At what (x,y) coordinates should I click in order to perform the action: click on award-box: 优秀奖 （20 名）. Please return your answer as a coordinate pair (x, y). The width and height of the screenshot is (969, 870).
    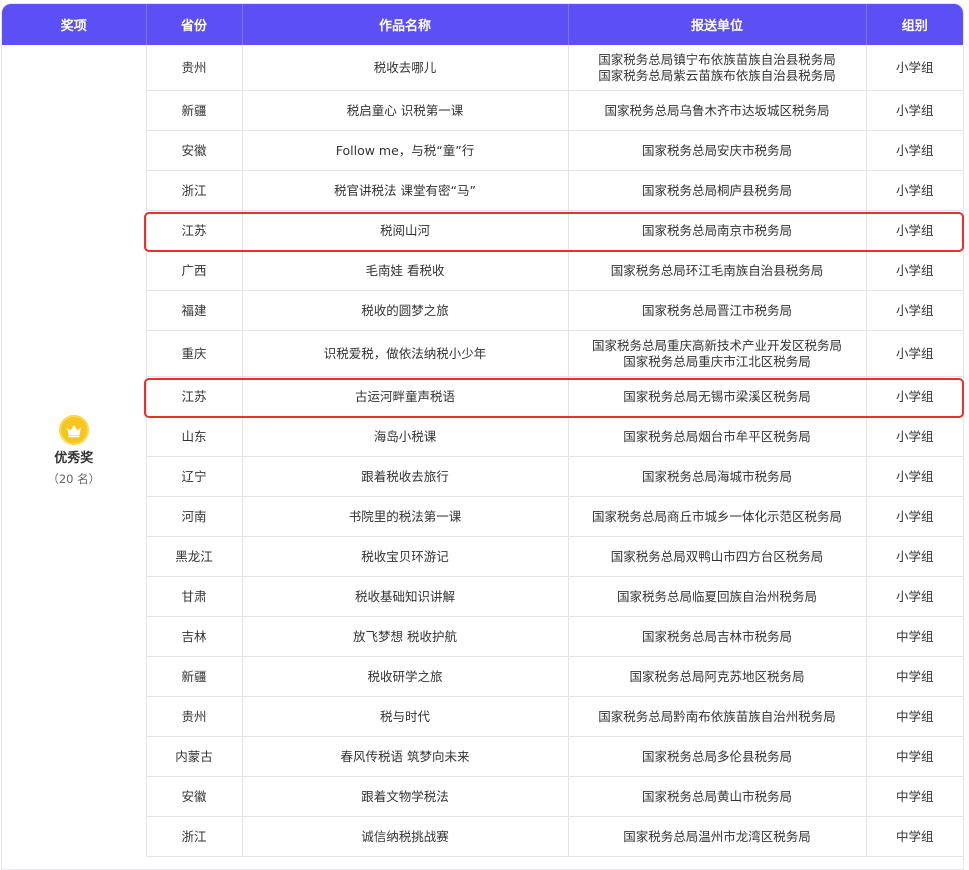
    Looking at the image, I should click on (74, 450).